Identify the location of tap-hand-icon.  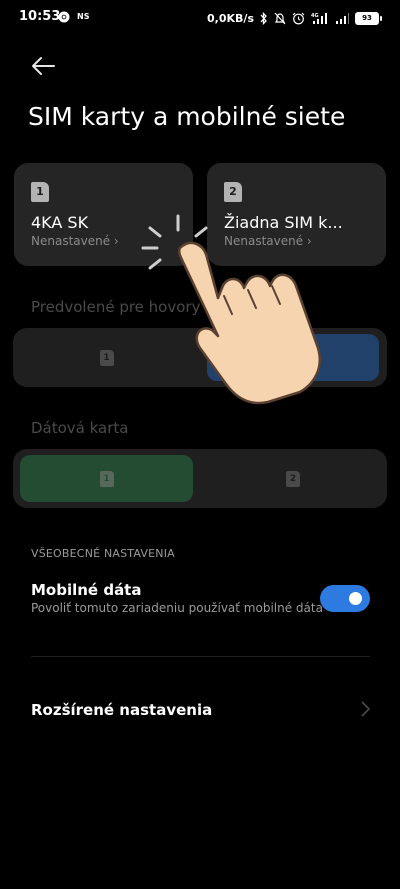
(231, 309).